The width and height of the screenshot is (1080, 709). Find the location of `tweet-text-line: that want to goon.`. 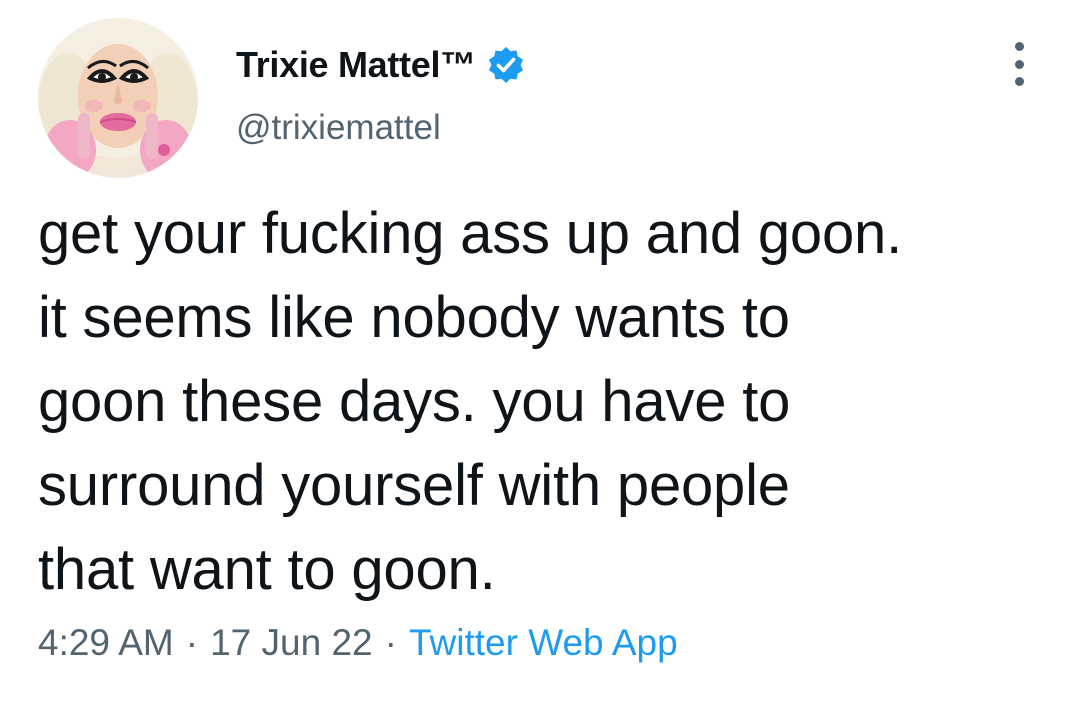

tweet-text-line: that want to goon. is located at coordinates (267, 569).